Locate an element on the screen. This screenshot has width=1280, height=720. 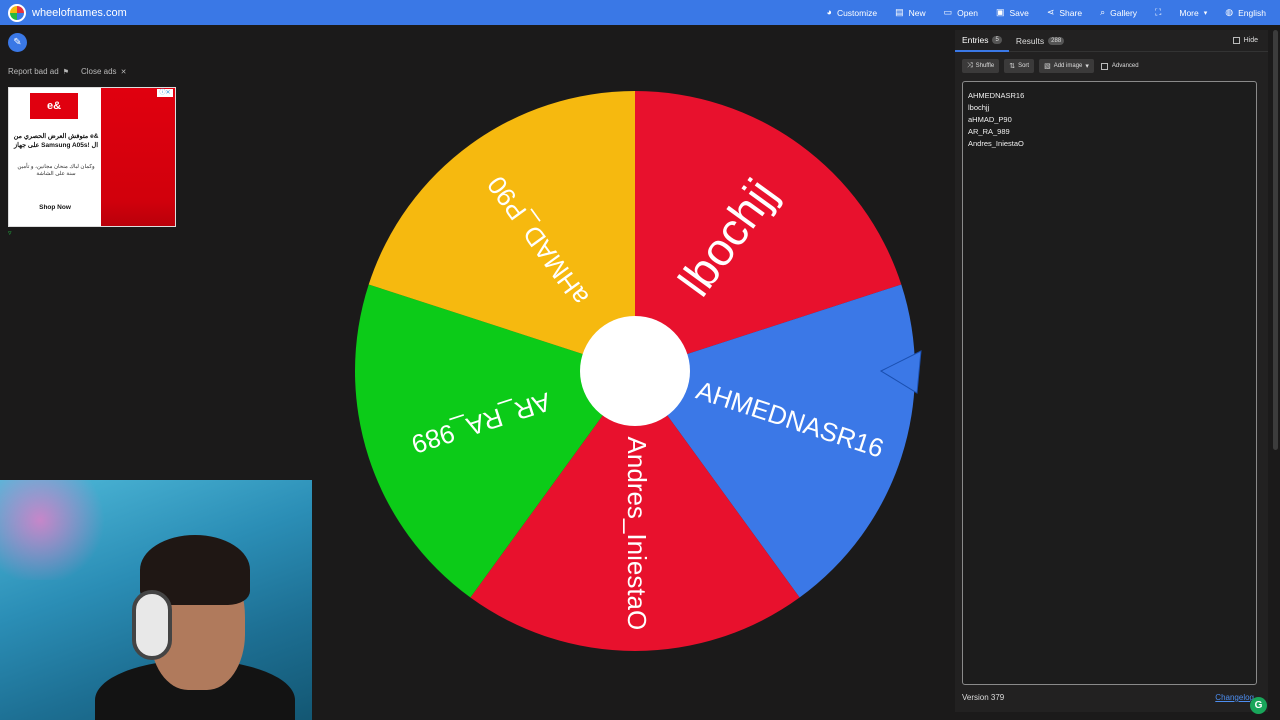
webcam-light is located at coordinates (55, 530).